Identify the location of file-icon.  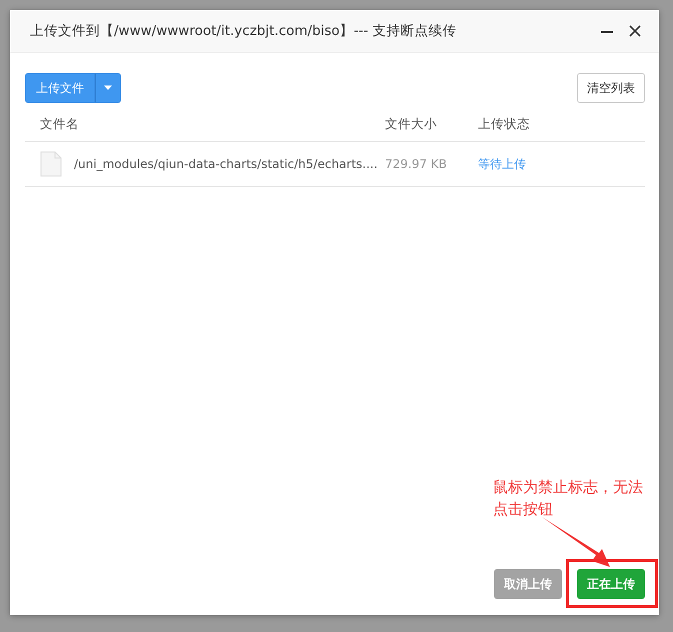
(51, 164).